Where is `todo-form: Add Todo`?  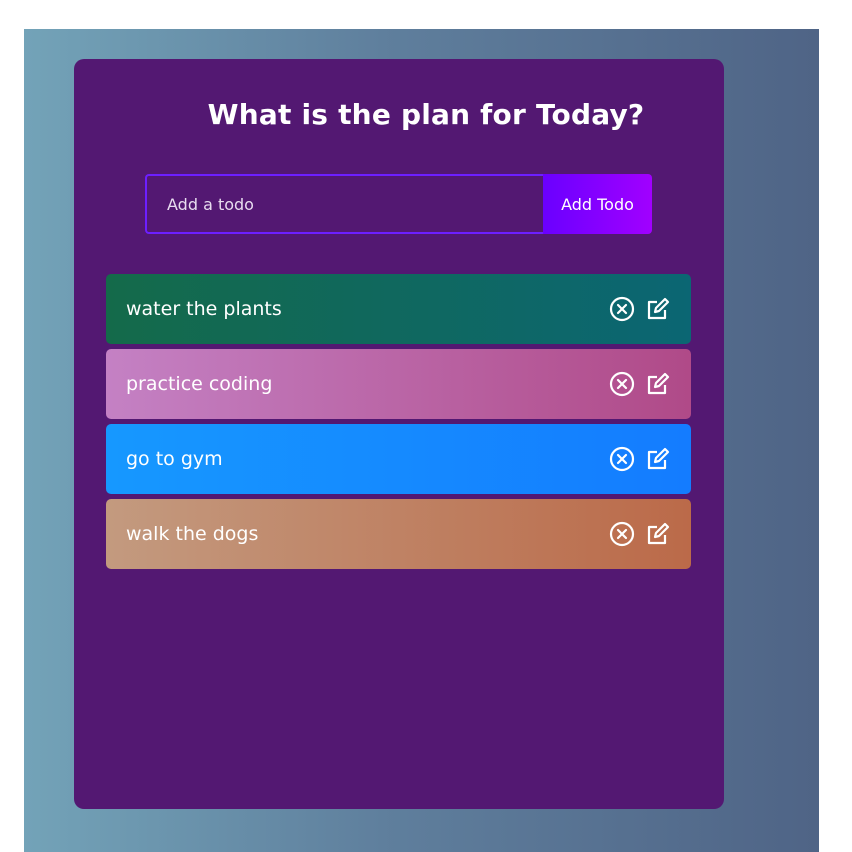 todo-form: Add Todo is located at coordinates (398, 204).